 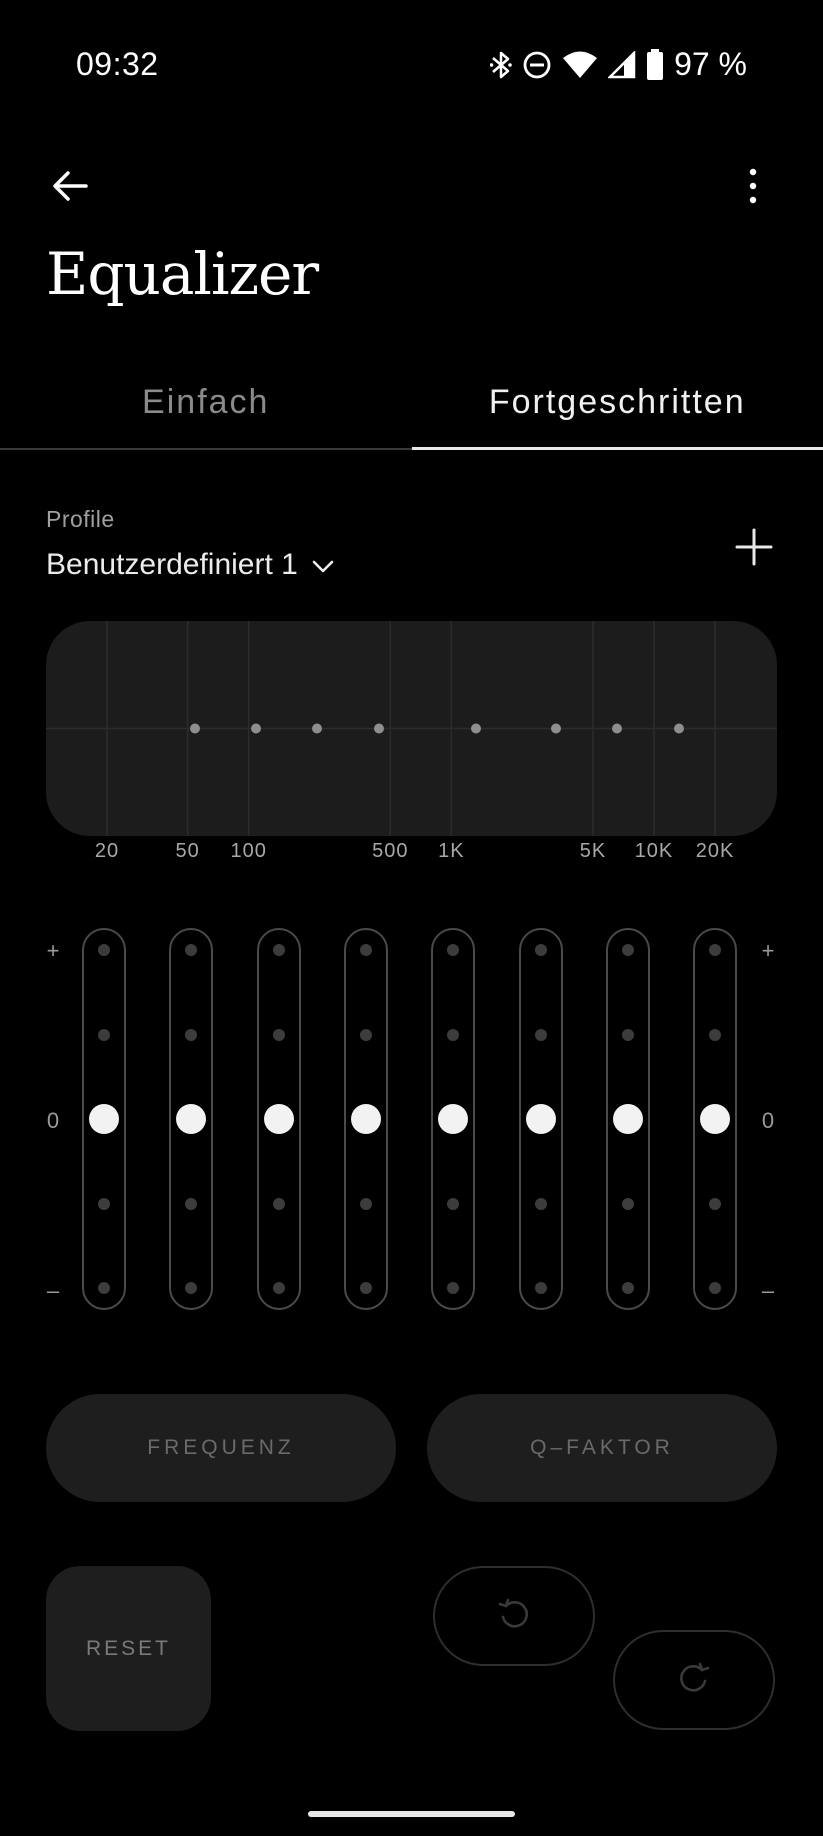 I want to click on profile-label: Profile, so click(x=80, y=519).